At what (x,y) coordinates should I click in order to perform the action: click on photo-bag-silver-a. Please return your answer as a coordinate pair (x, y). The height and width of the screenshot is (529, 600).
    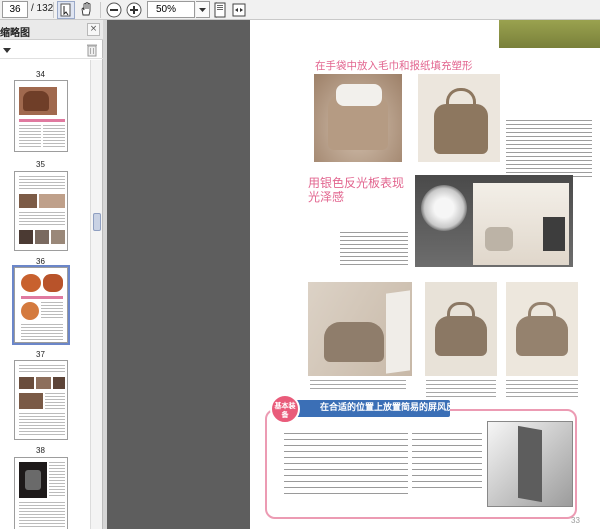
    Looking at the image, I should click on (461, 329).